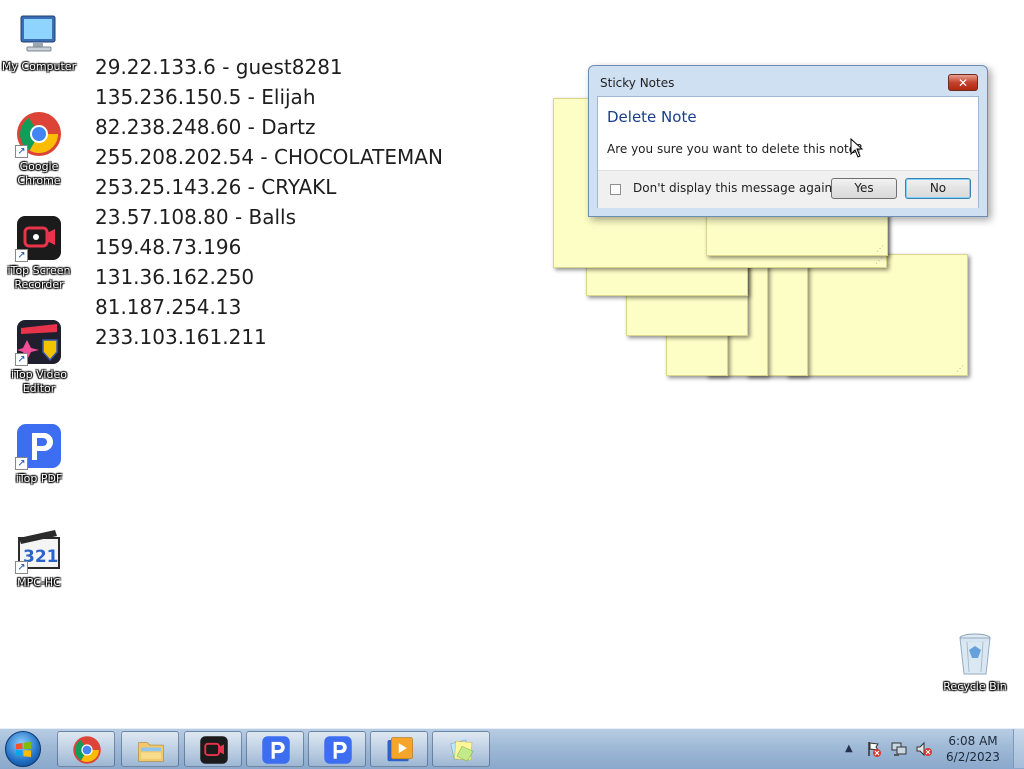  Describe the element at coordinates (857, 149) in the screenshot. I see `mouse-cursor-icon` at that location.